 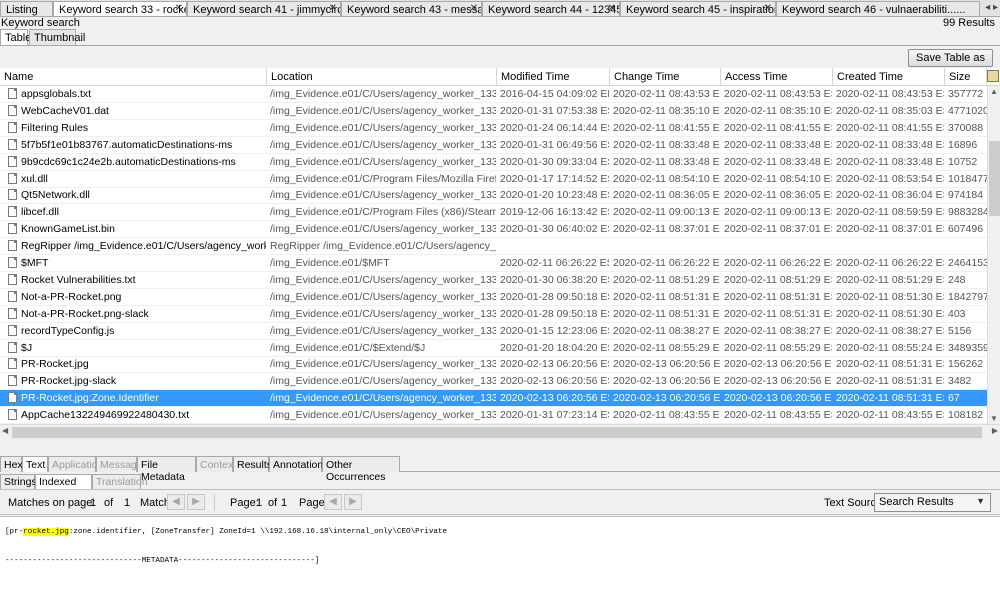 I want to click on tab-keyword-search-41: Keyword search 41 - jimmycircles ✕, so click(x=264, y=8).